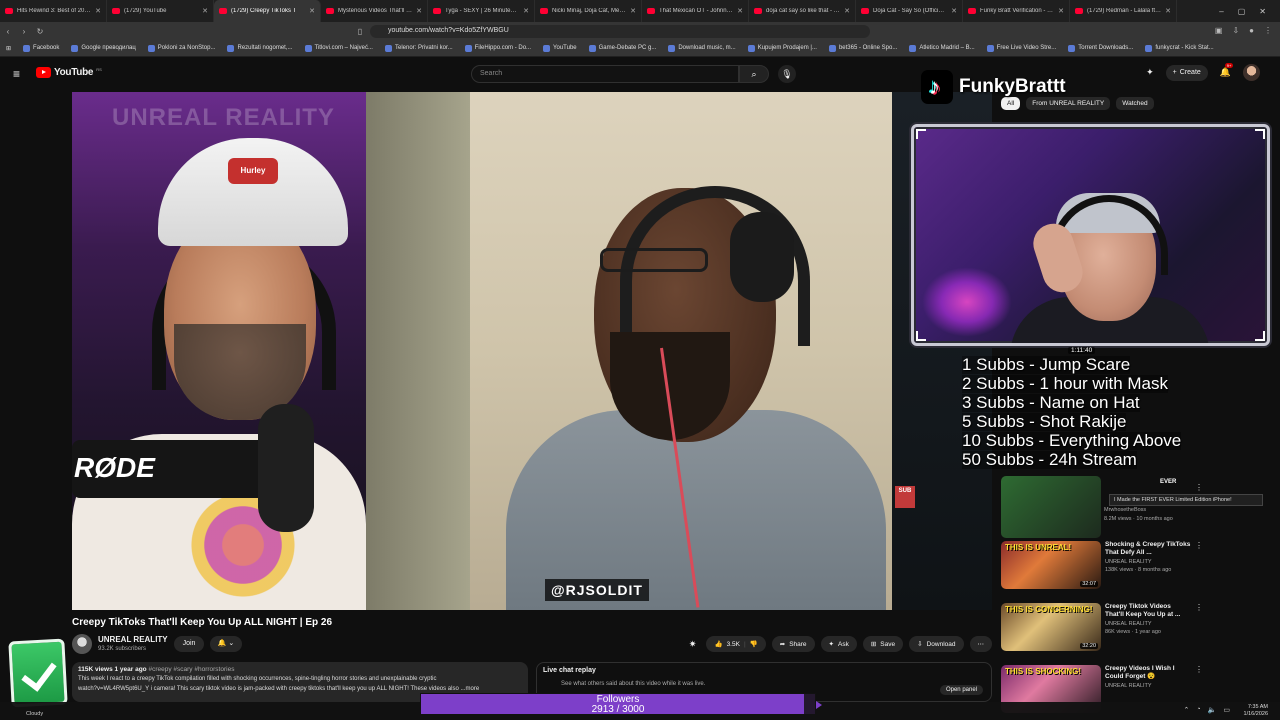 Image resolution: width=1280 pixels, height=720 pixels. What do you see at coordinates (693, 644) in the screenshot?
I see `sparkle-icon: ✷` at bounding box center [693, 644].